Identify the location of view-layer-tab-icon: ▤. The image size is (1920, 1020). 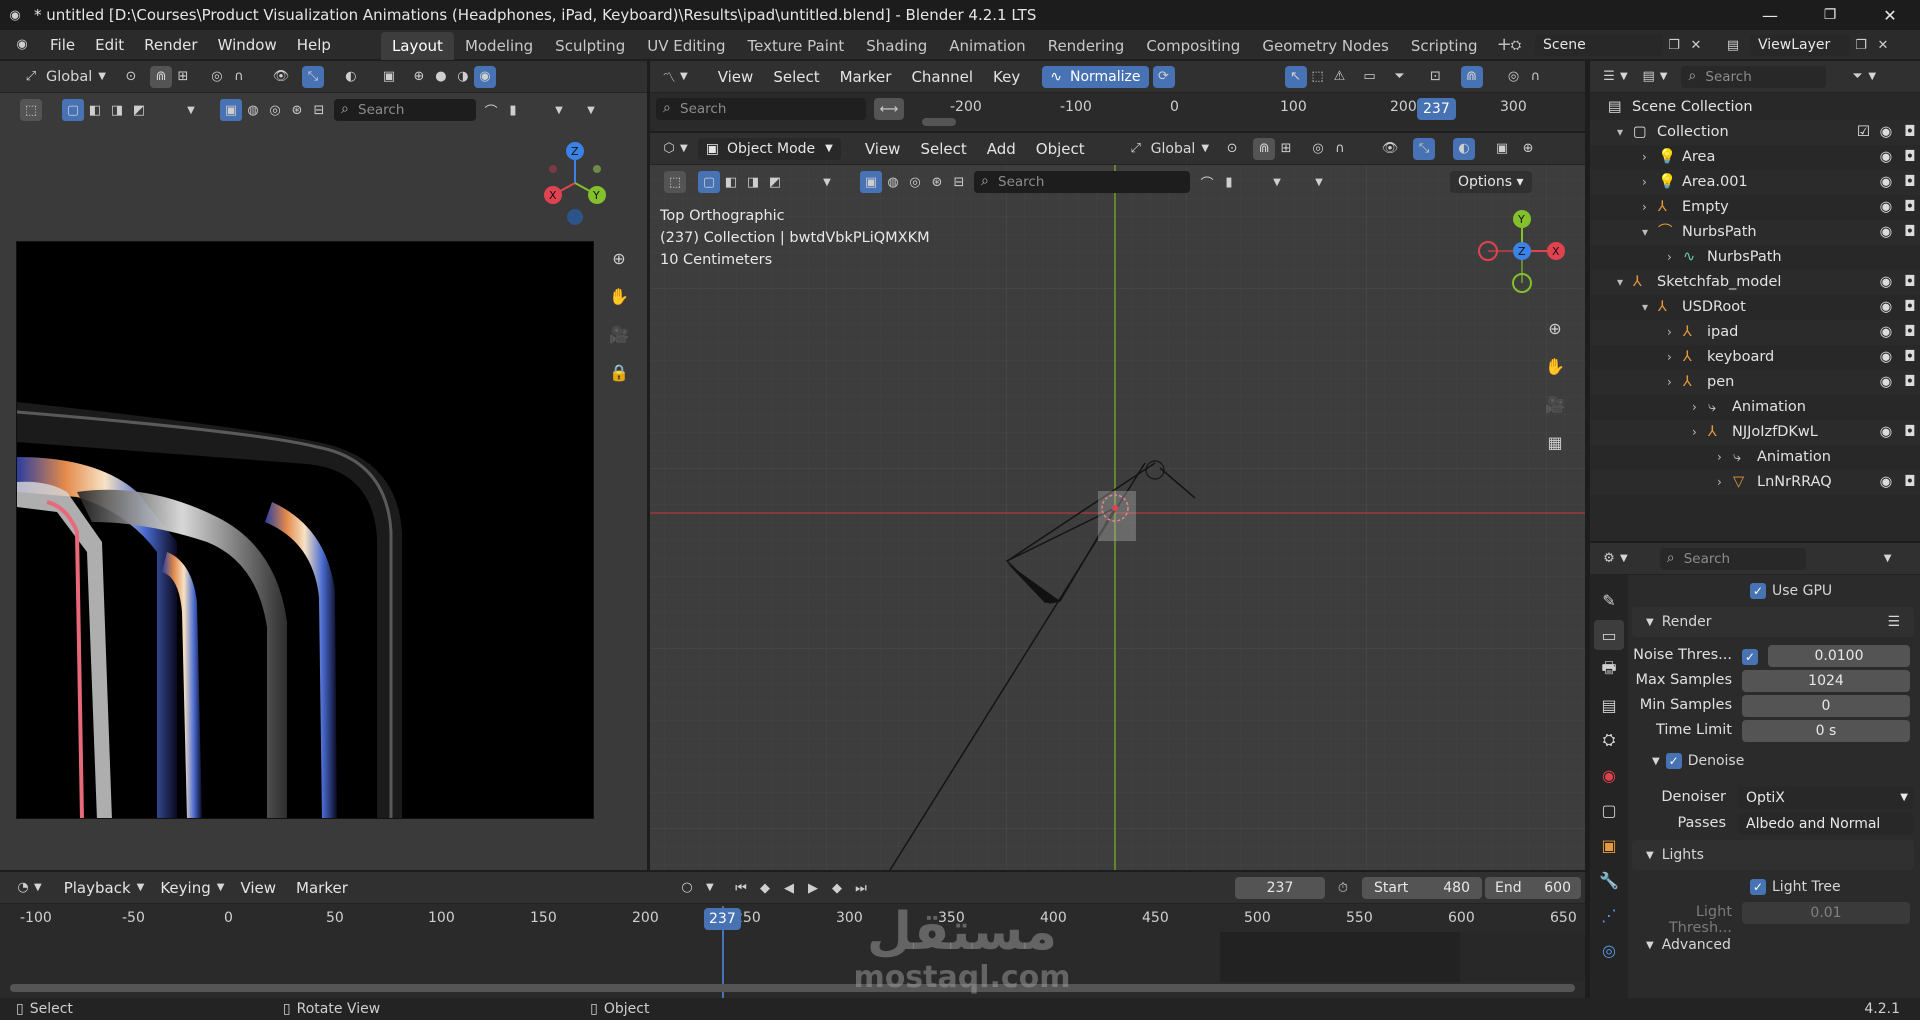
(1609, 705).